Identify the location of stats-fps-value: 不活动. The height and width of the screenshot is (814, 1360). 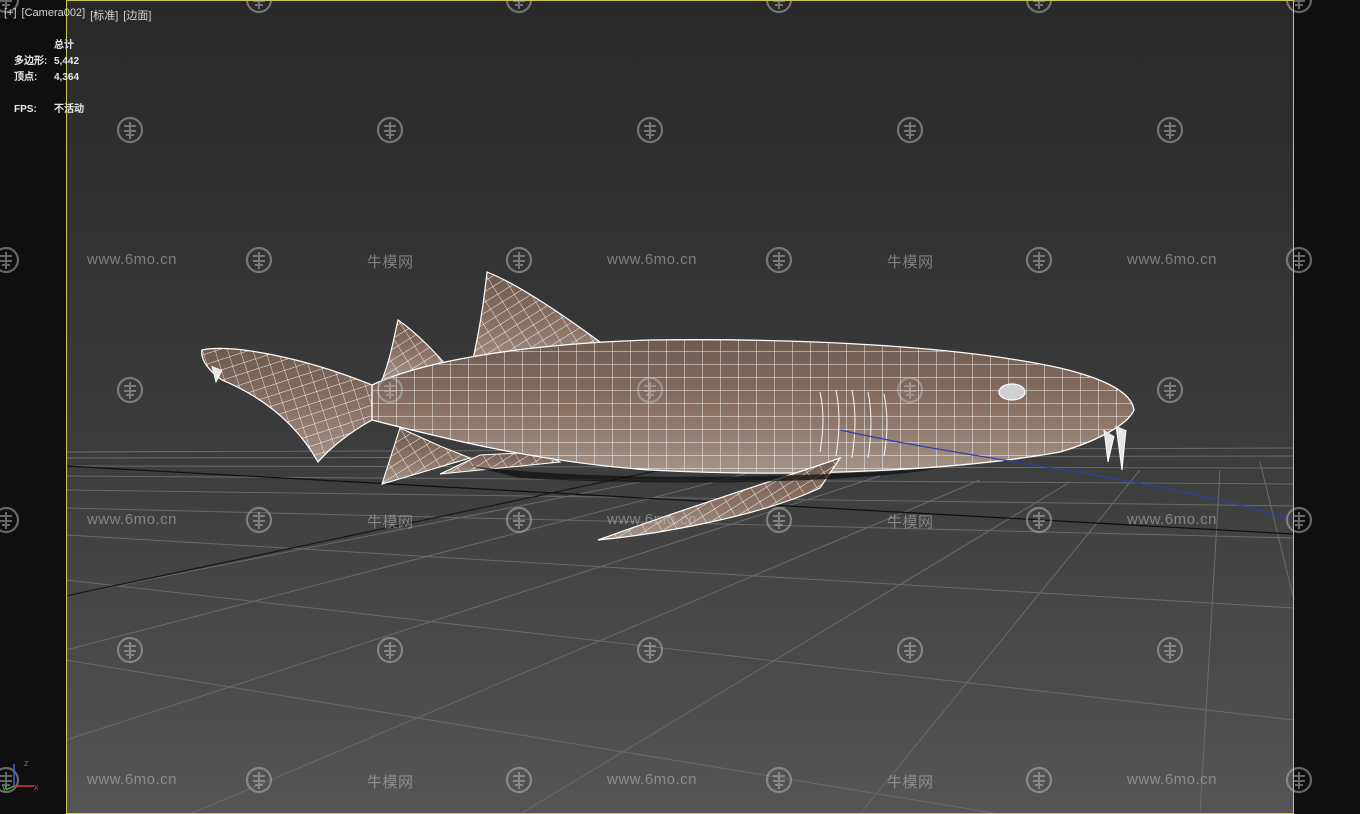
(69, 109).